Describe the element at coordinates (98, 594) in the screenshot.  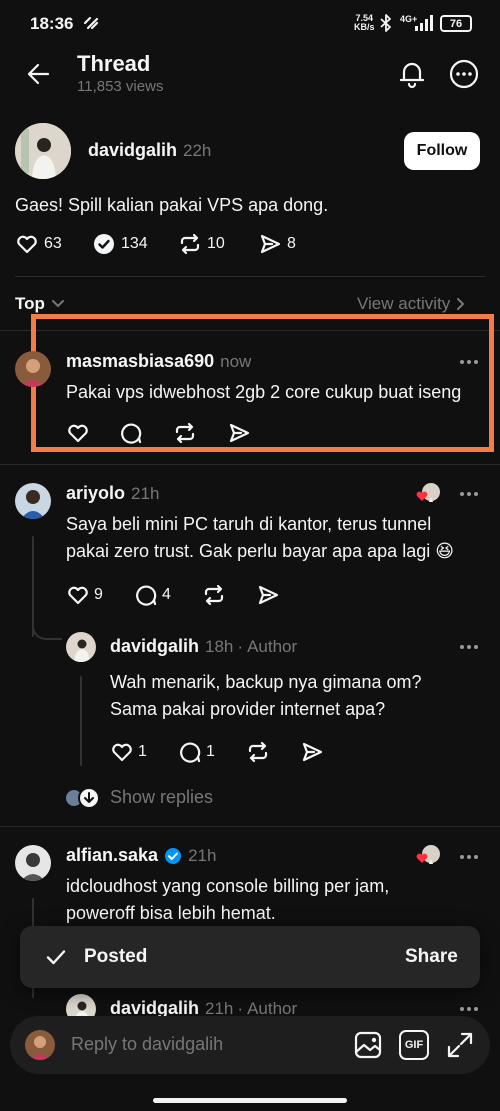
I see `like-count: 9` at that location.